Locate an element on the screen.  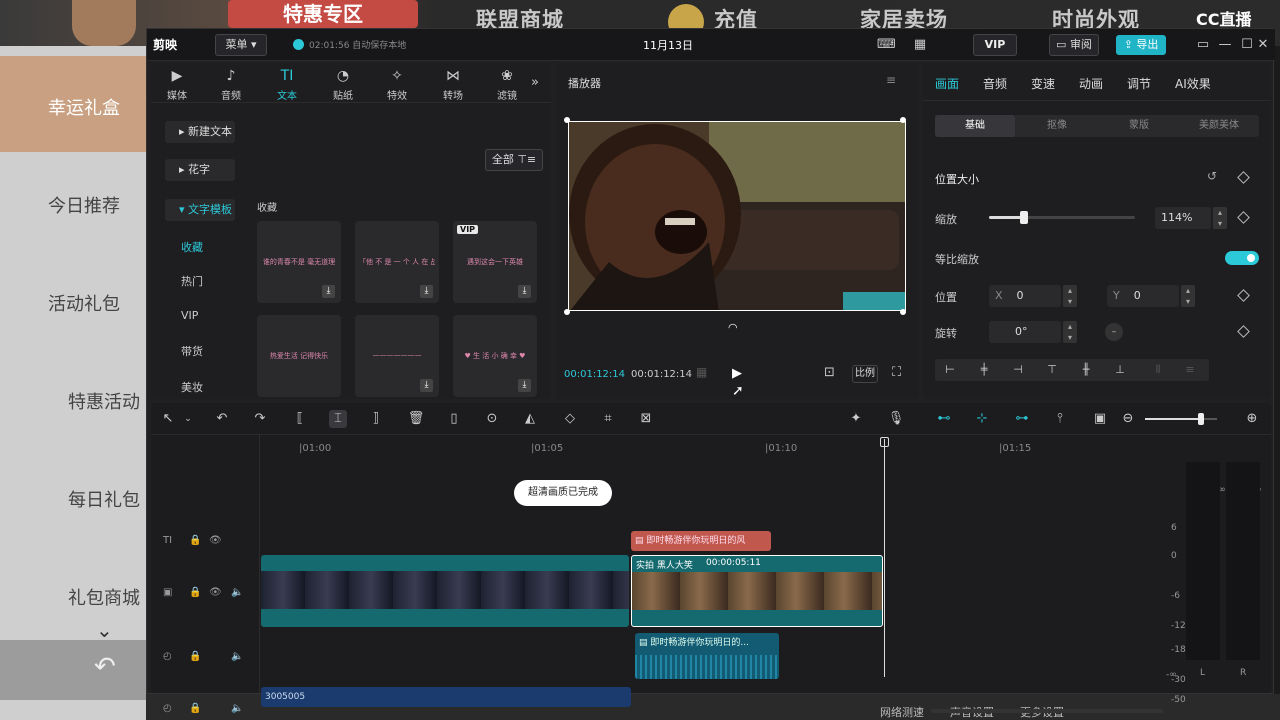
tab-effects: ✧ 特效 is located at coordinates (397, 84).